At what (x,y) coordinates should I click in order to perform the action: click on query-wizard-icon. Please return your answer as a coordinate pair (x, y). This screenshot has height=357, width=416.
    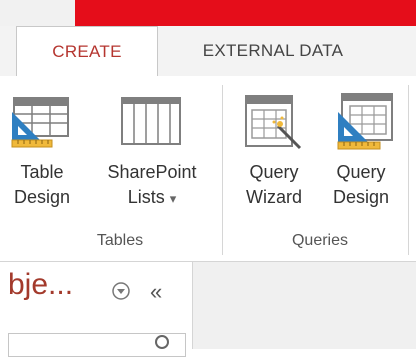
    Looking at the image, I should click on (274, 124).